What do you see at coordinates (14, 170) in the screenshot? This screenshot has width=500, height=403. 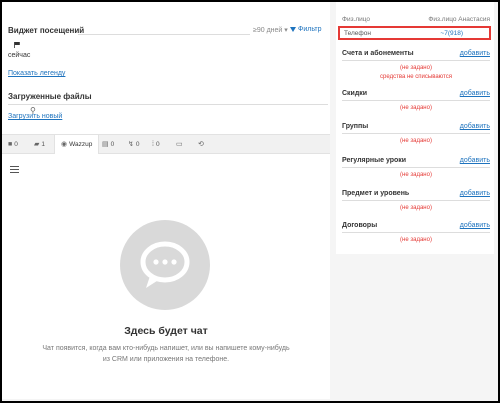 I see `menu-icon` at bounding box center [14, 170].